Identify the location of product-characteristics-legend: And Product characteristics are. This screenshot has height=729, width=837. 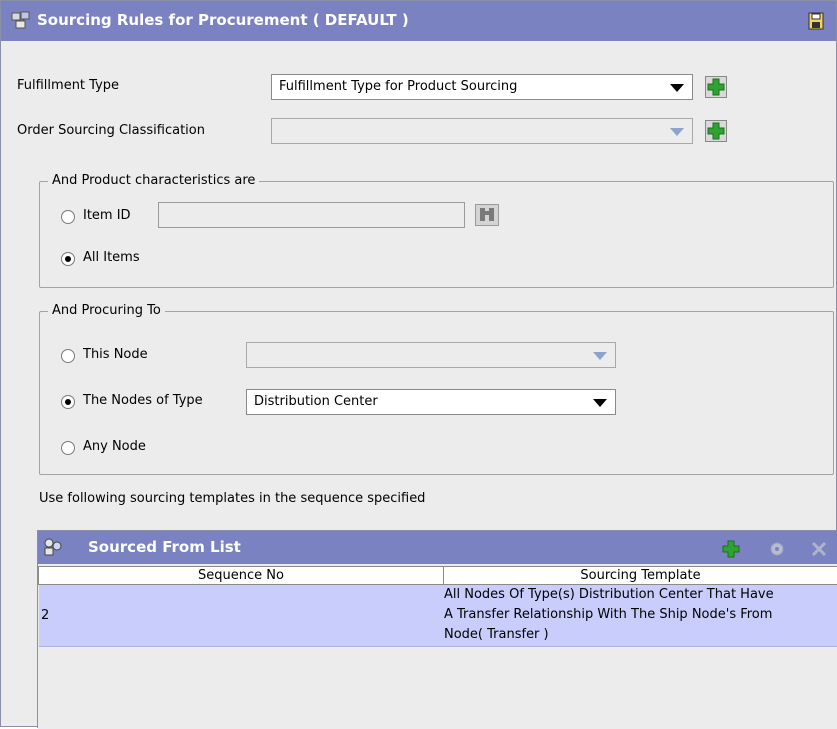
(154, 180).